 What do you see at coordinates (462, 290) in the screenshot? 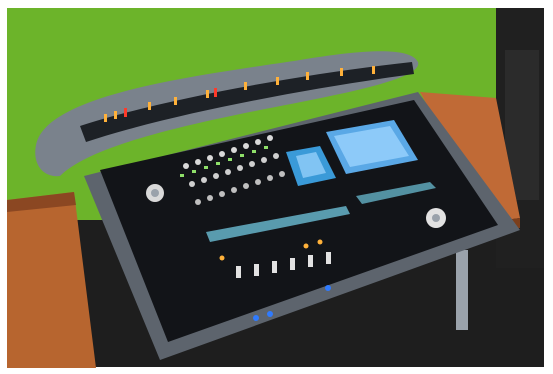
I see `right-desk-leg` at bounding box center [462, 290].